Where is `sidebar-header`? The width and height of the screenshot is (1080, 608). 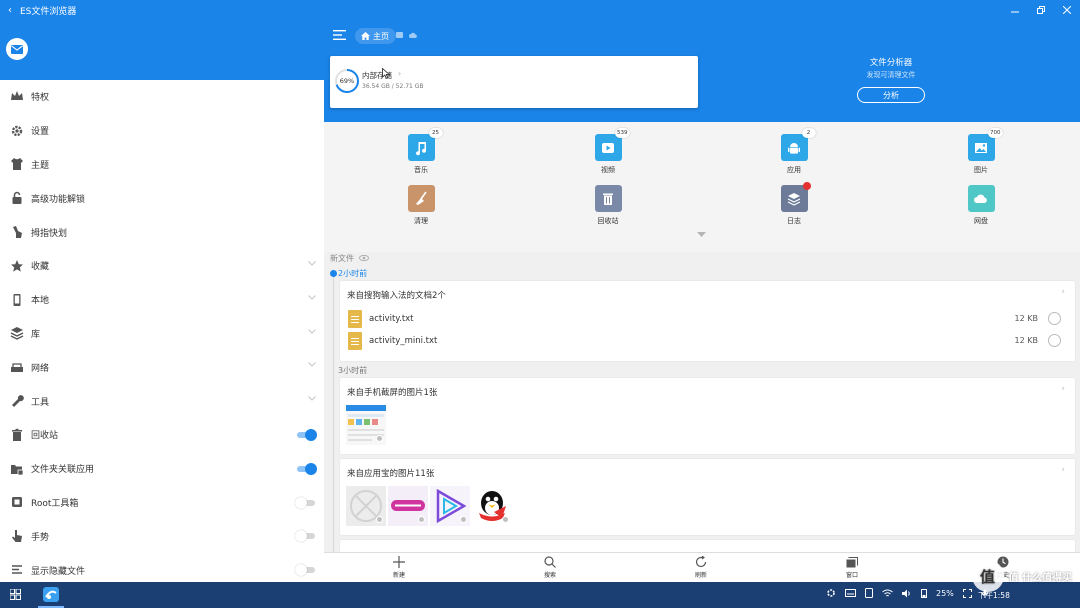
sidebar-header is located at coordinates (162, 50).